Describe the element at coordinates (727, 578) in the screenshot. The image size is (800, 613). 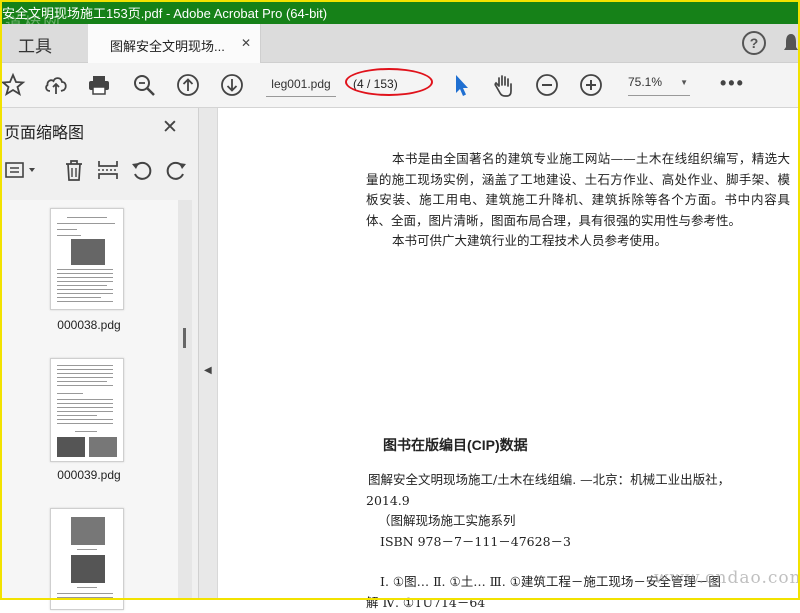
I see `site-watermark: www.cndao.com` at that location.